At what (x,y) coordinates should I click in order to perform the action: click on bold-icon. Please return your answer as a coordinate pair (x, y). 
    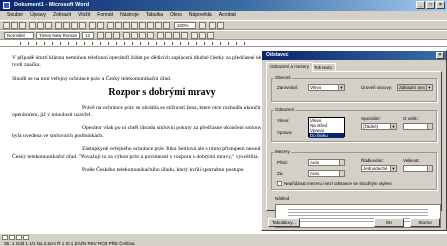
    Looking at the image, I should click on (100, 35).